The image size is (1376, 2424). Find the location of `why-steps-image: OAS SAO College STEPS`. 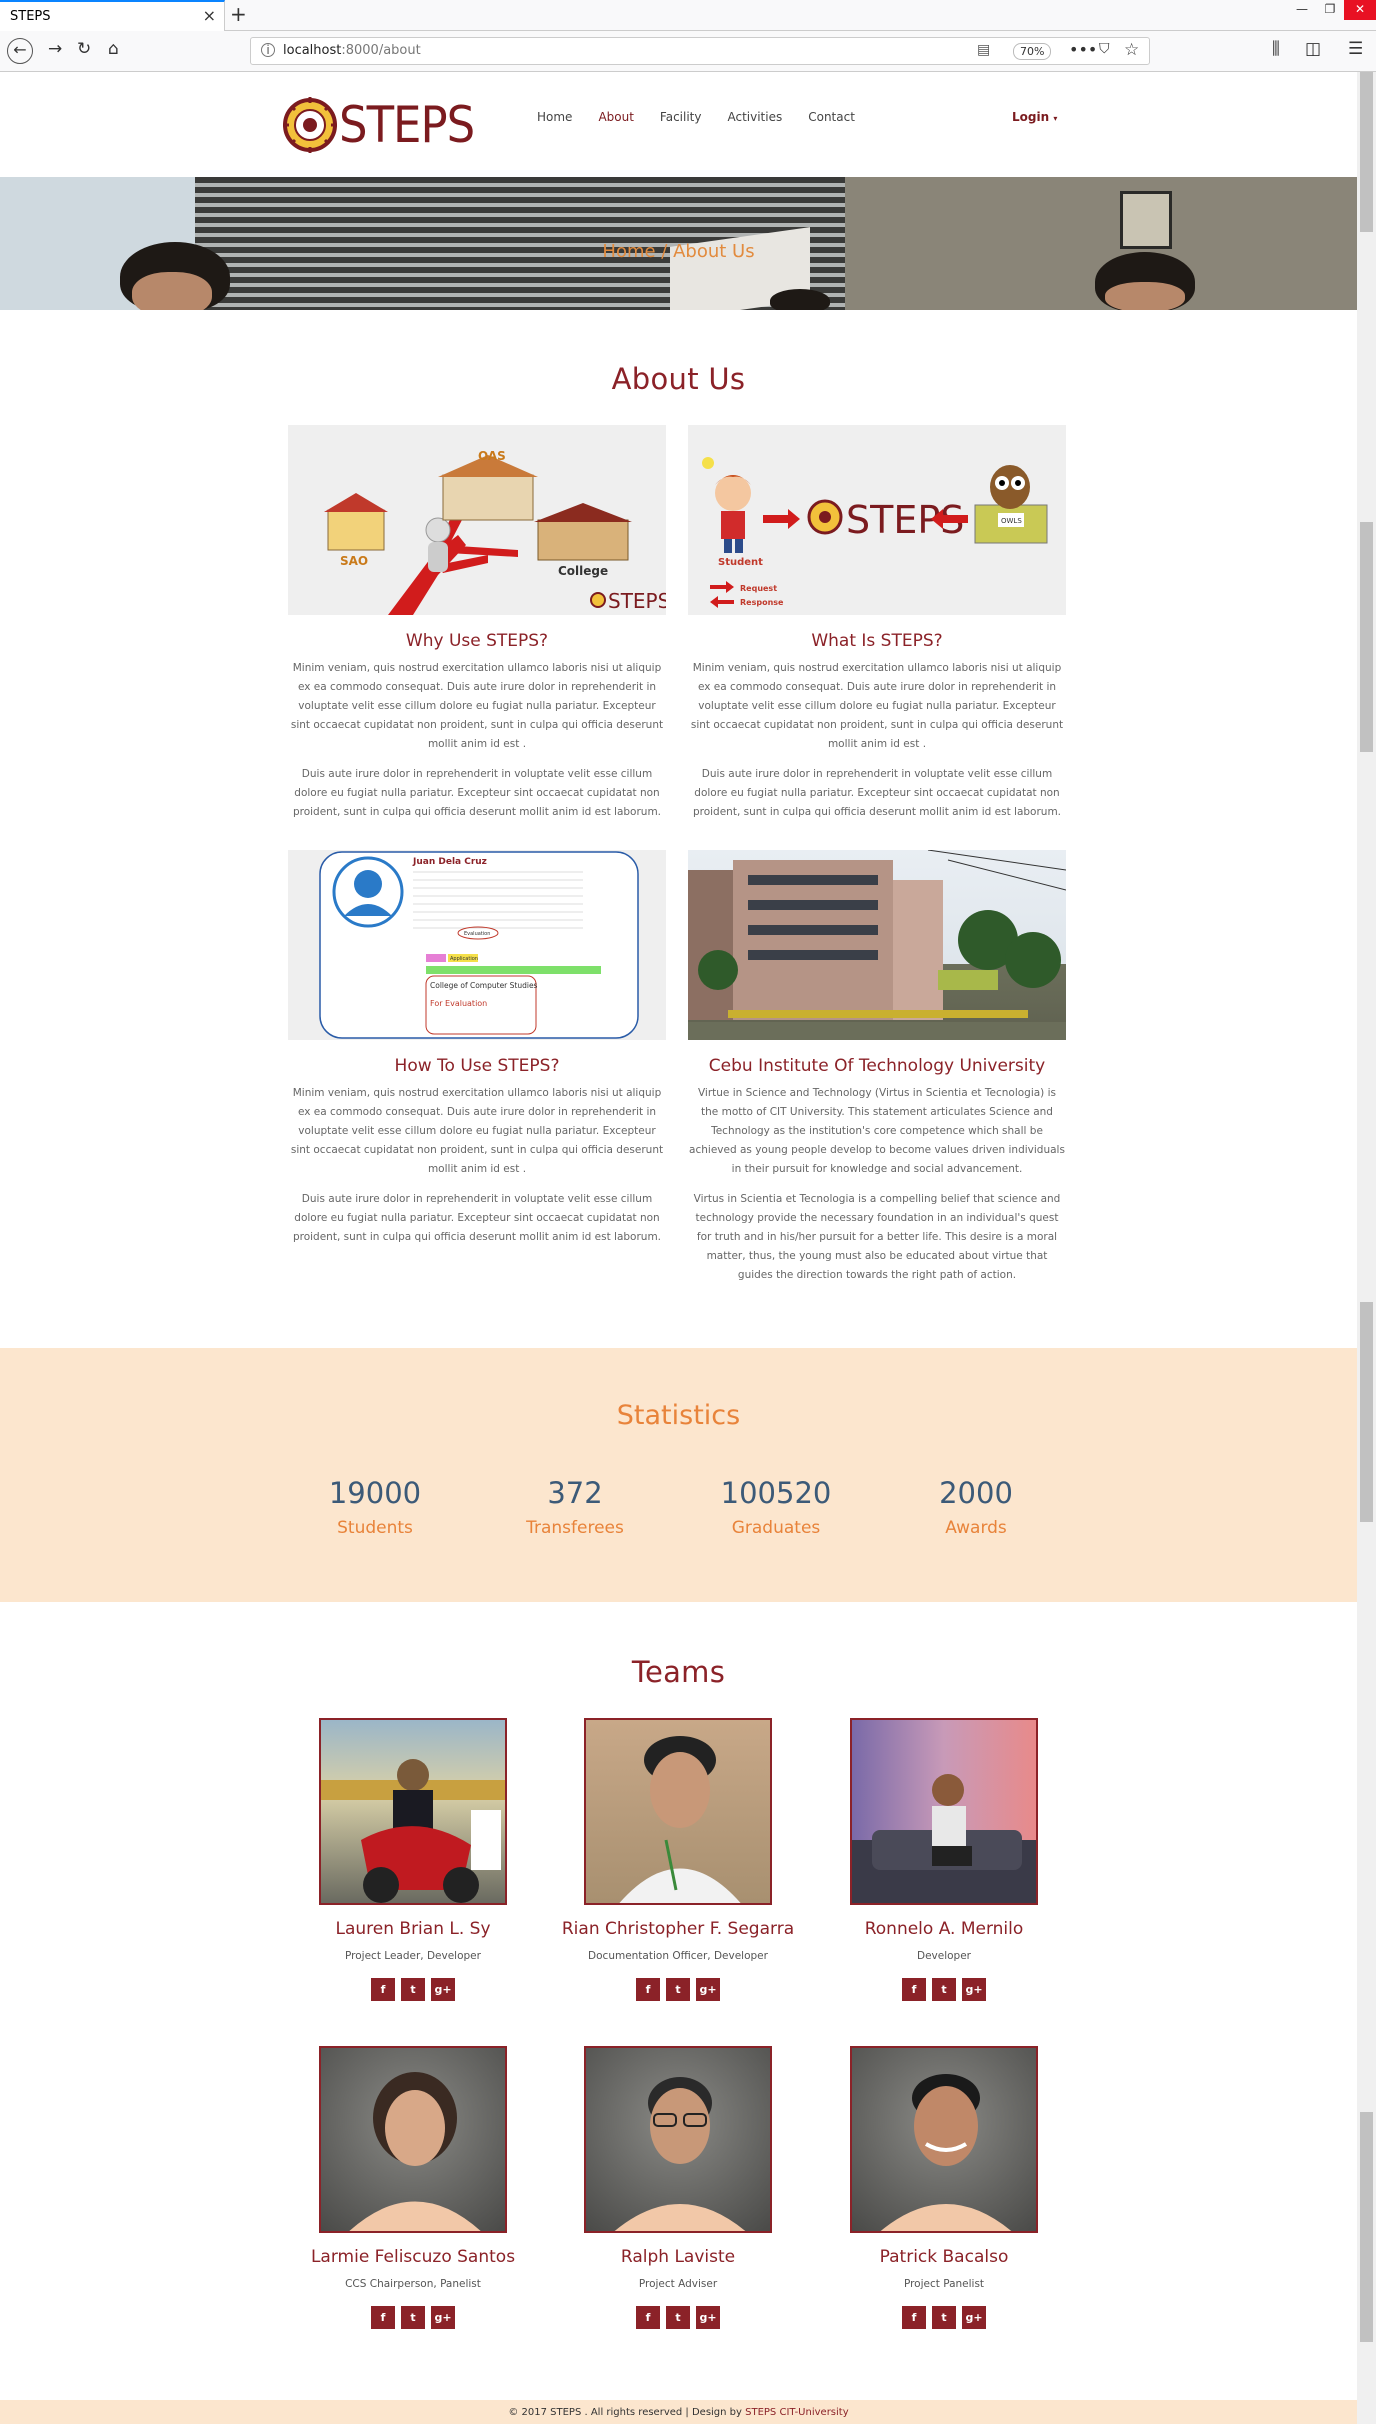

why-steps-image: OAS SAO College STEPS is located at coordinates (477, 520).